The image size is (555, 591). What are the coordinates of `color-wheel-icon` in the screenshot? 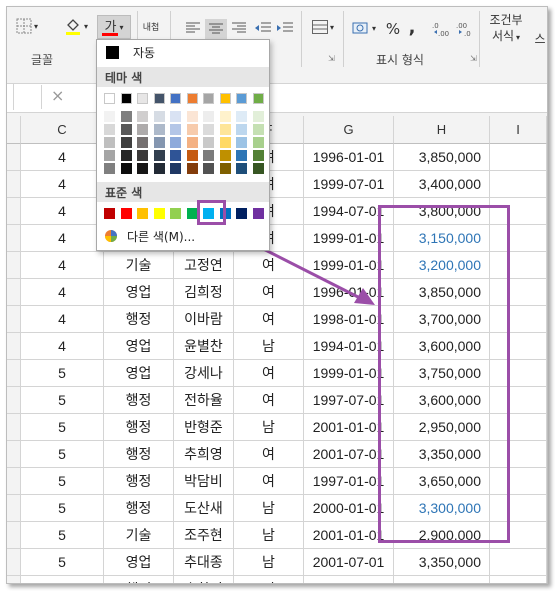 It's located at (111, 236).